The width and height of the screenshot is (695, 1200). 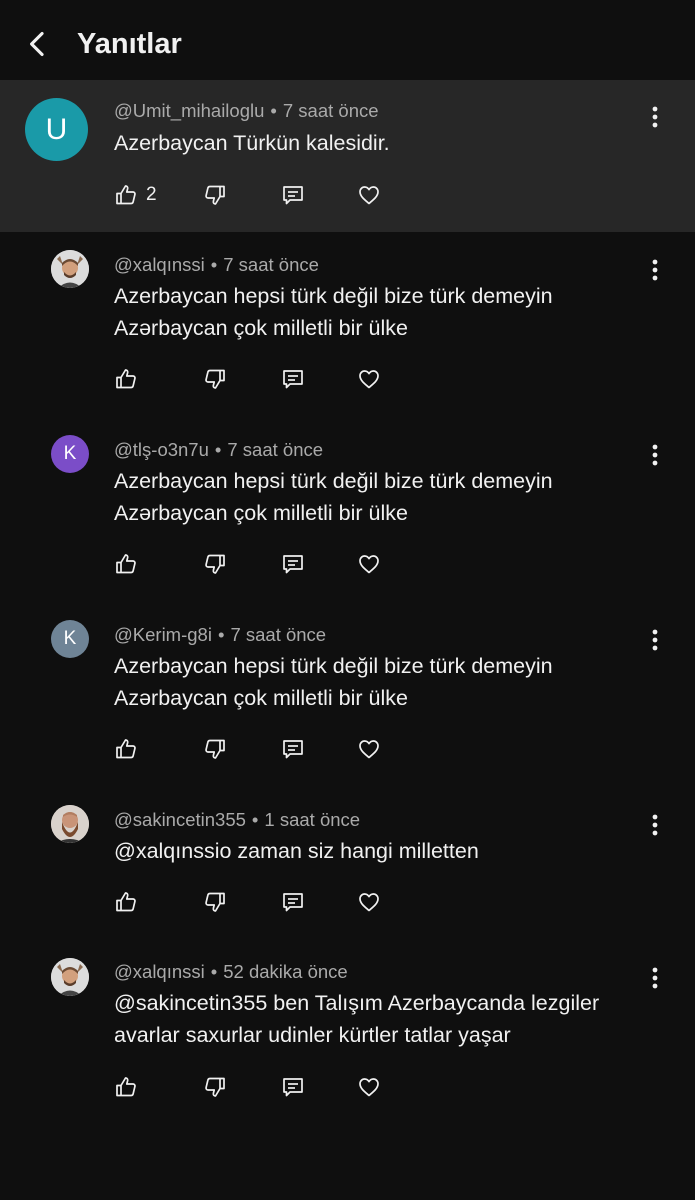 What do you see at coordinates (264, 195) in the screenshot?
I see `comment-actions: 2` at bounding box center [264, 195].